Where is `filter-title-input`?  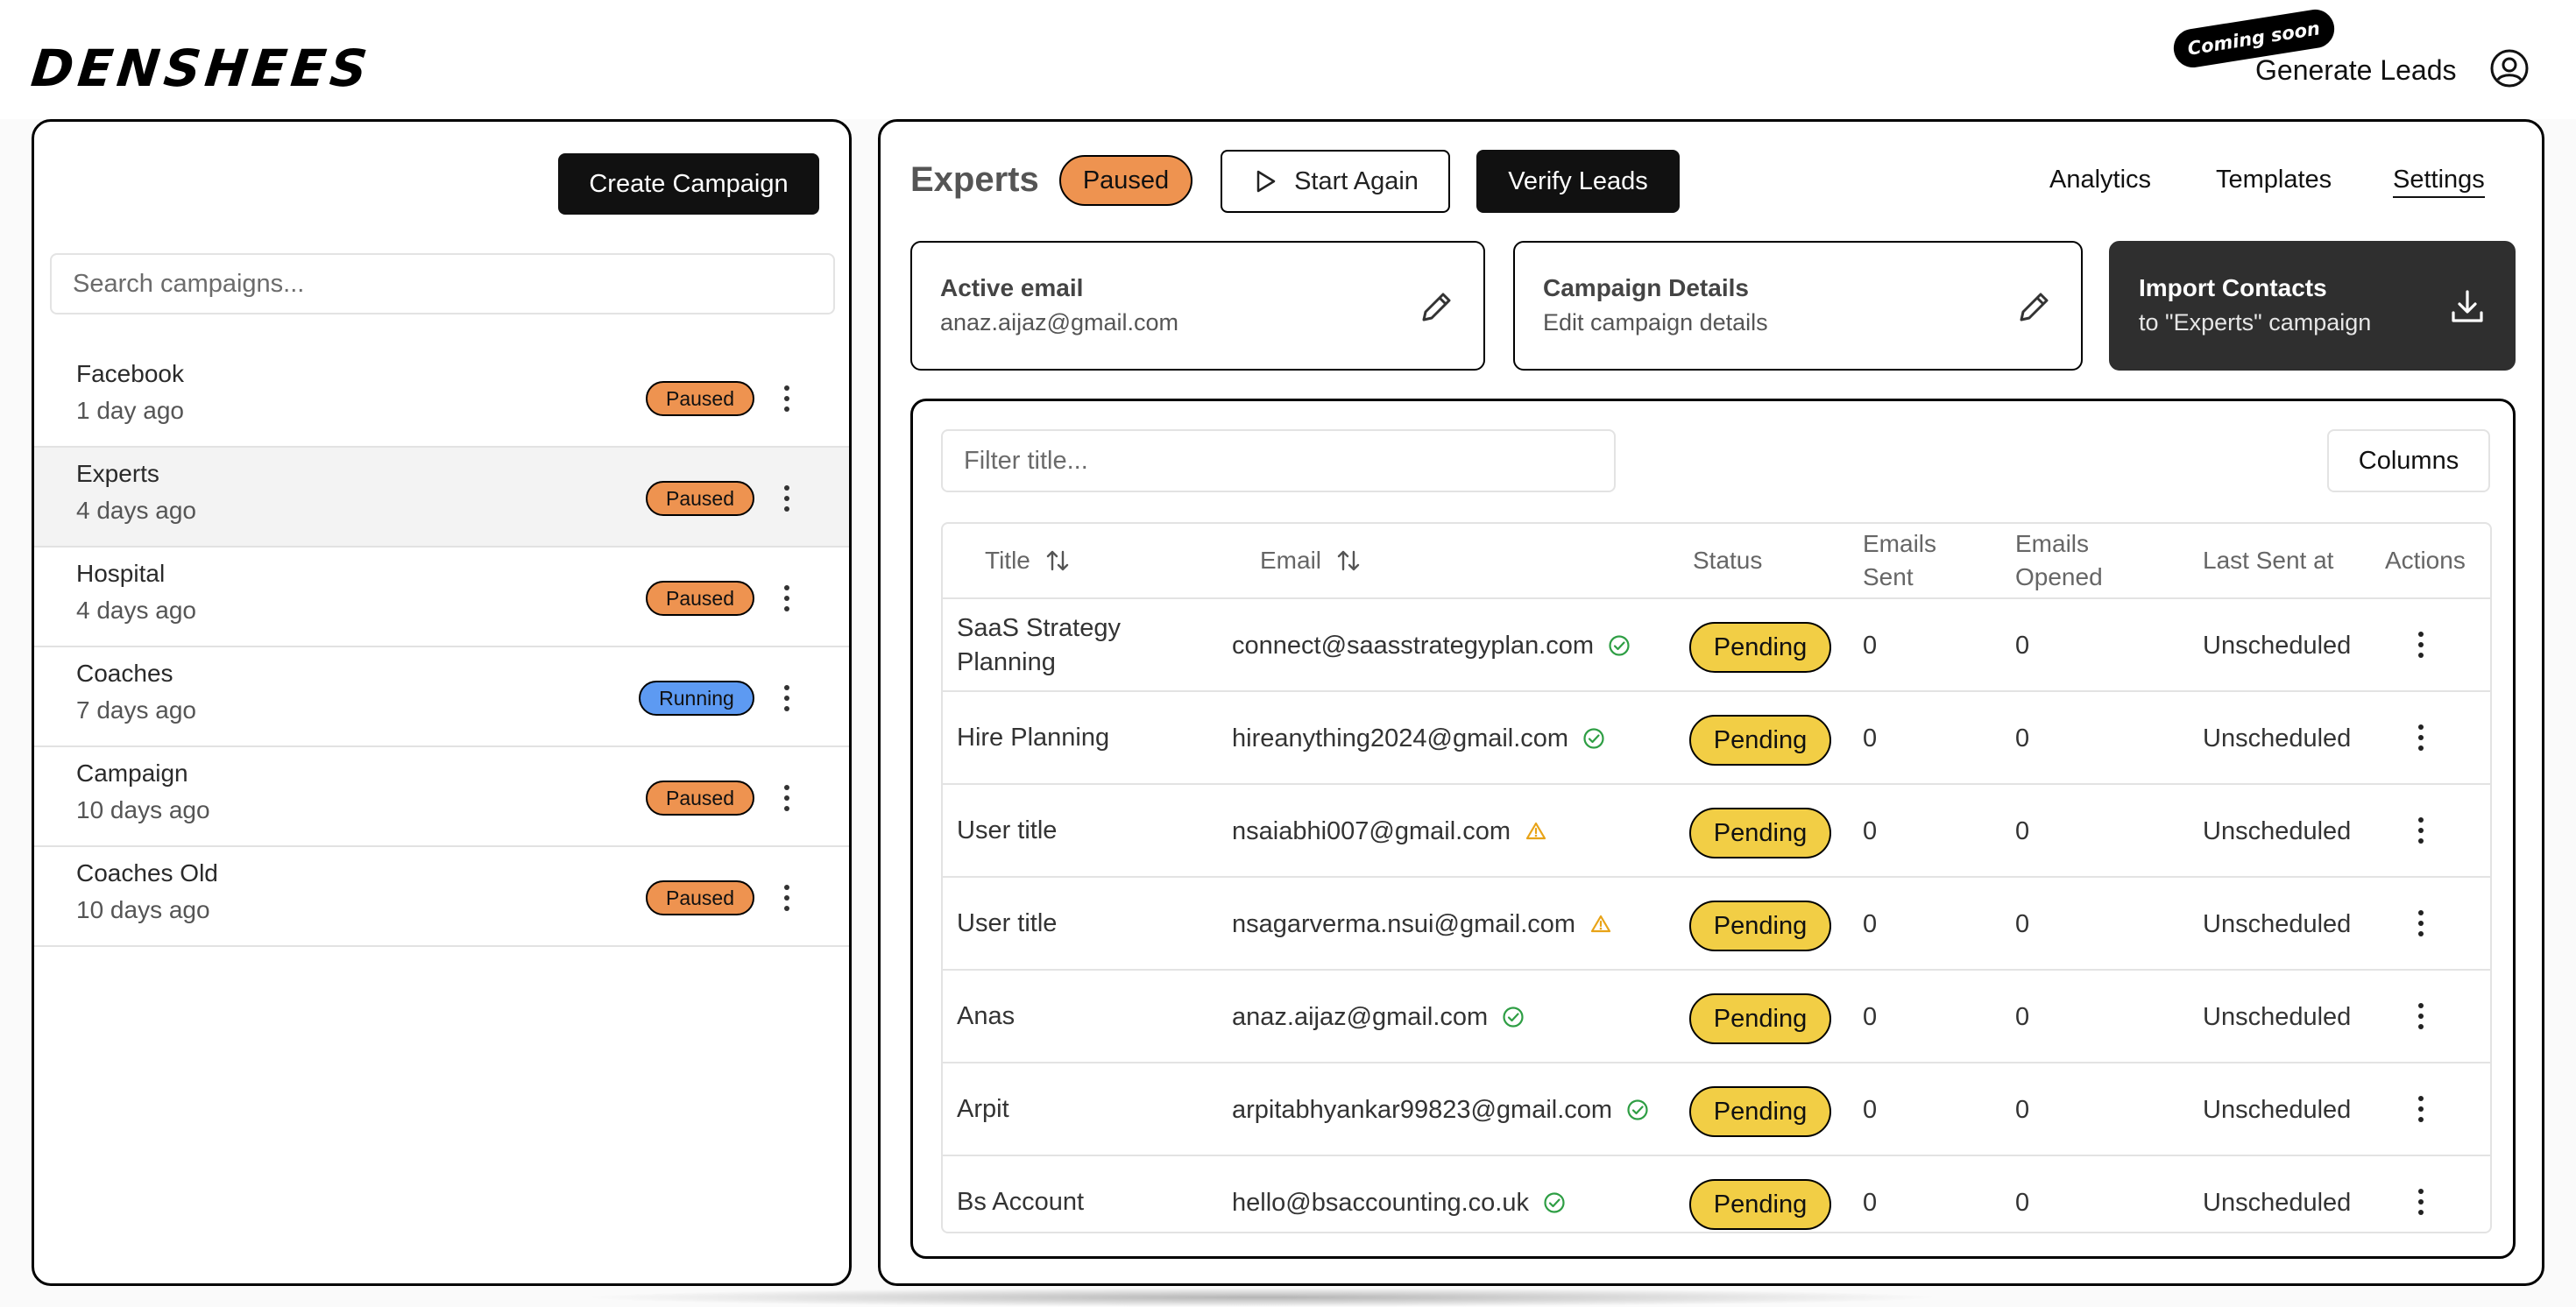
filter-title-input is located at coordinates (1278, 460).